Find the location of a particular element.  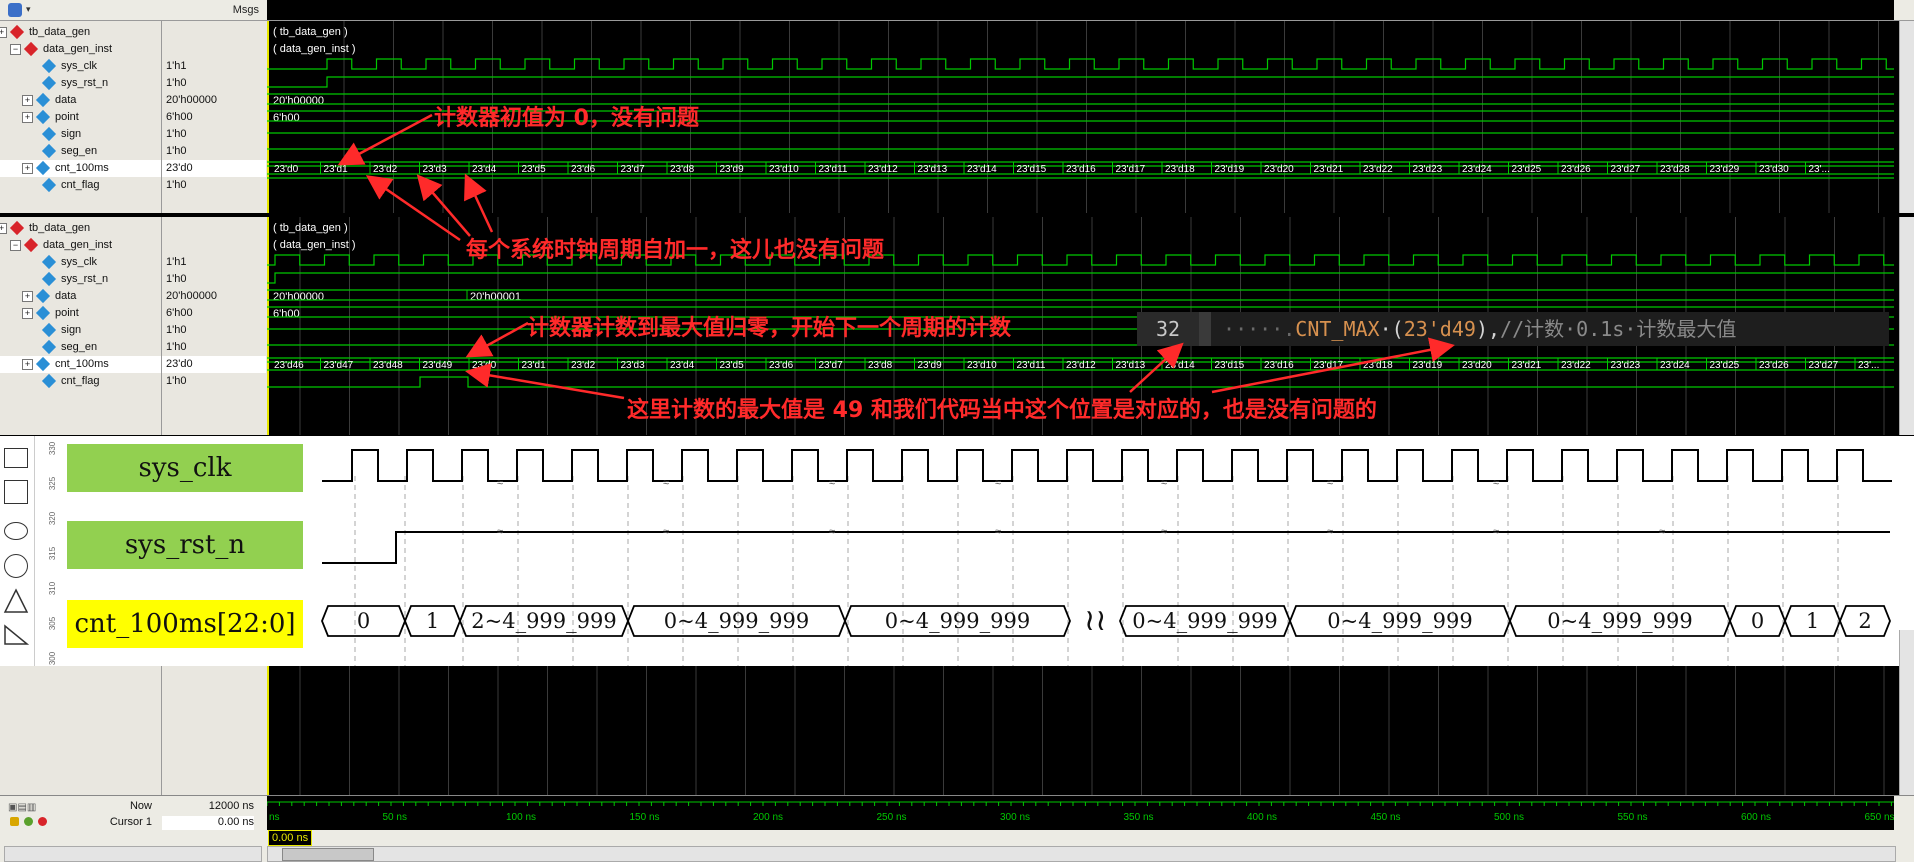

cnt-value-label: 23'd24 is located at coordinates (1477, 169).